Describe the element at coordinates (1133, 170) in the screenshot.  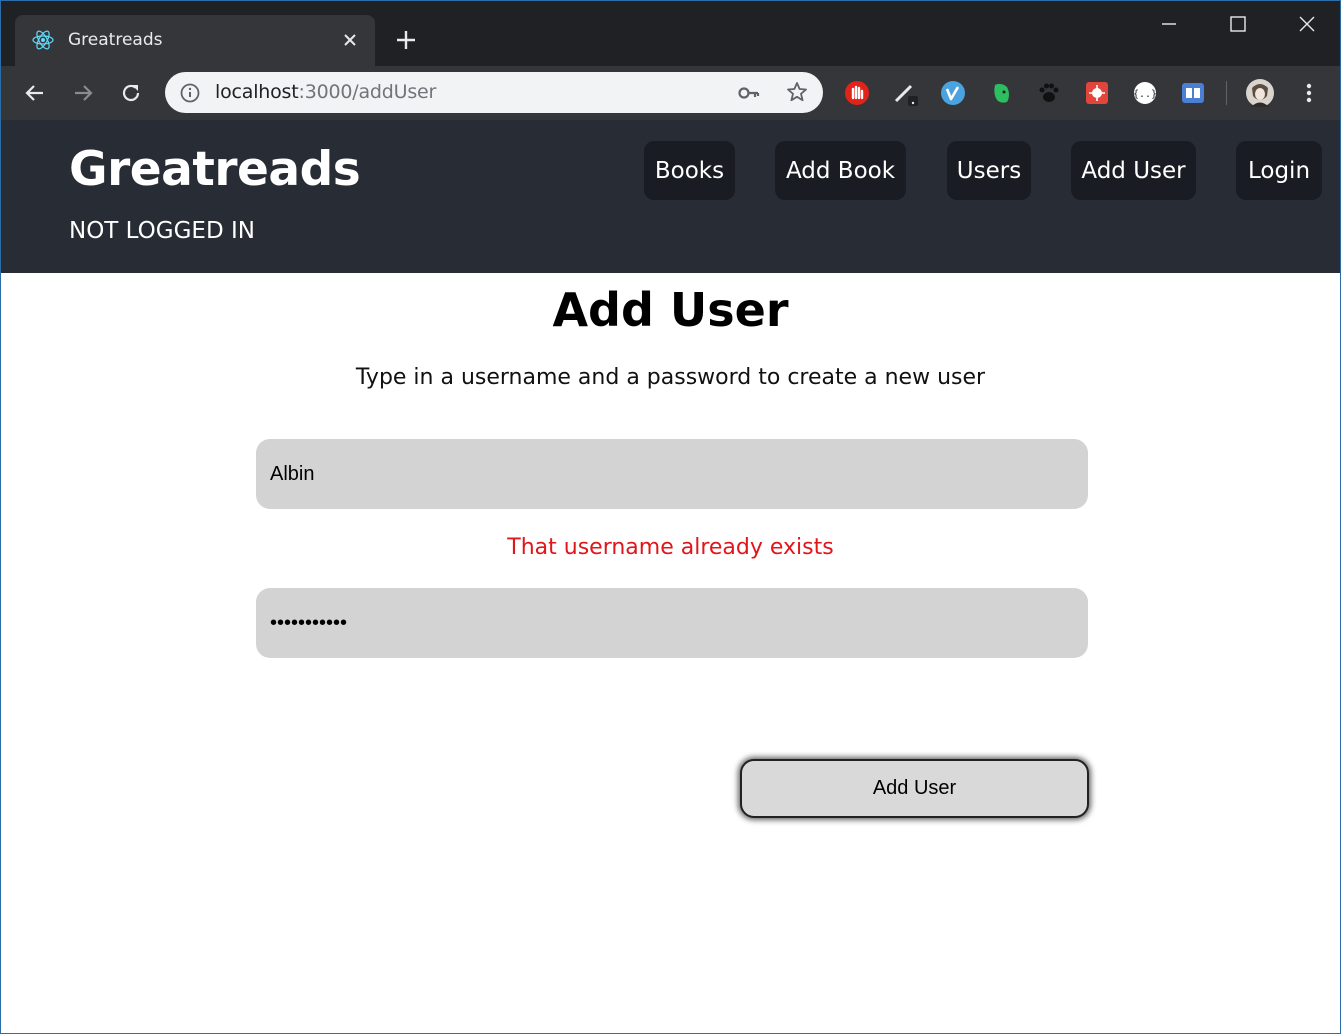
I see `nav-add-user-button: Add User` at that location.